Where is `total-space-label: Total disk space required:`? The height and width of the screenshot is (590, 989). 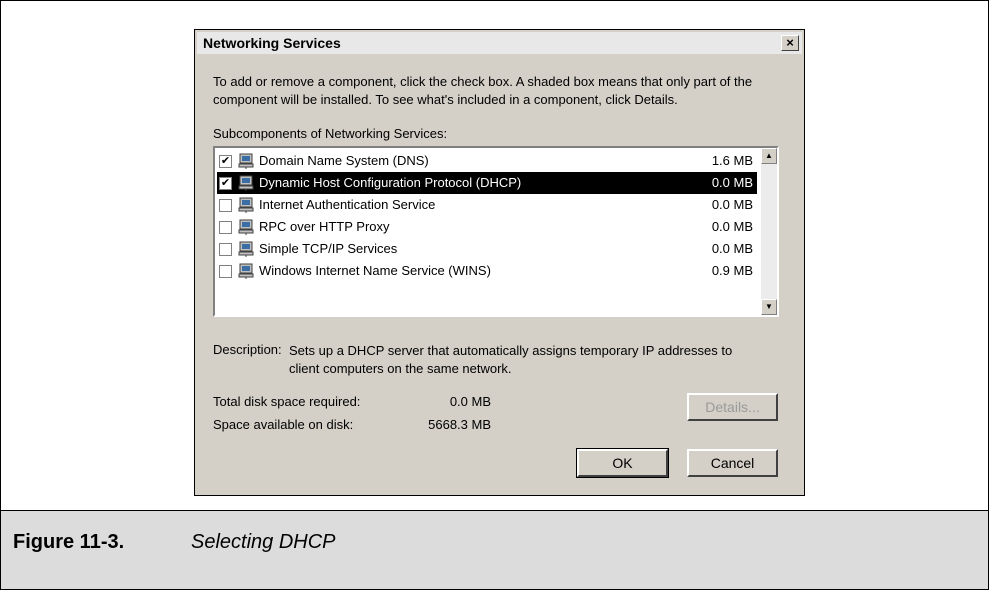
total-space-label: Total disk space required: is located at coordinates (287, 401).